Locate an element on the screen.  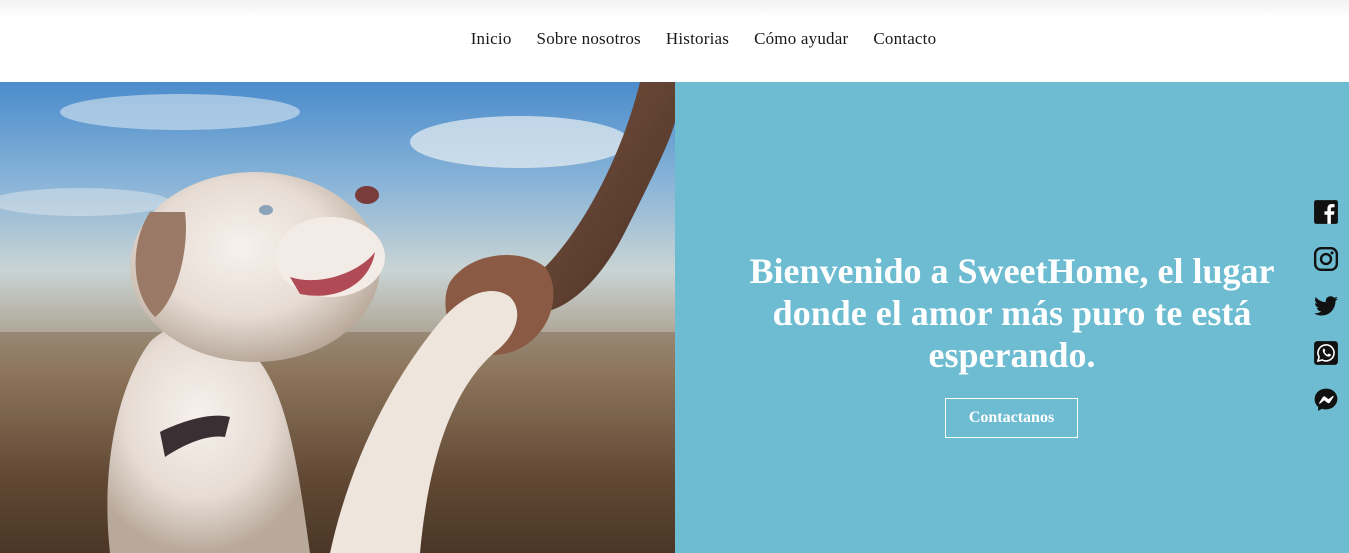
nav-item-como-ayudar: Cómo ayudar is located at coordinates (801, 39).